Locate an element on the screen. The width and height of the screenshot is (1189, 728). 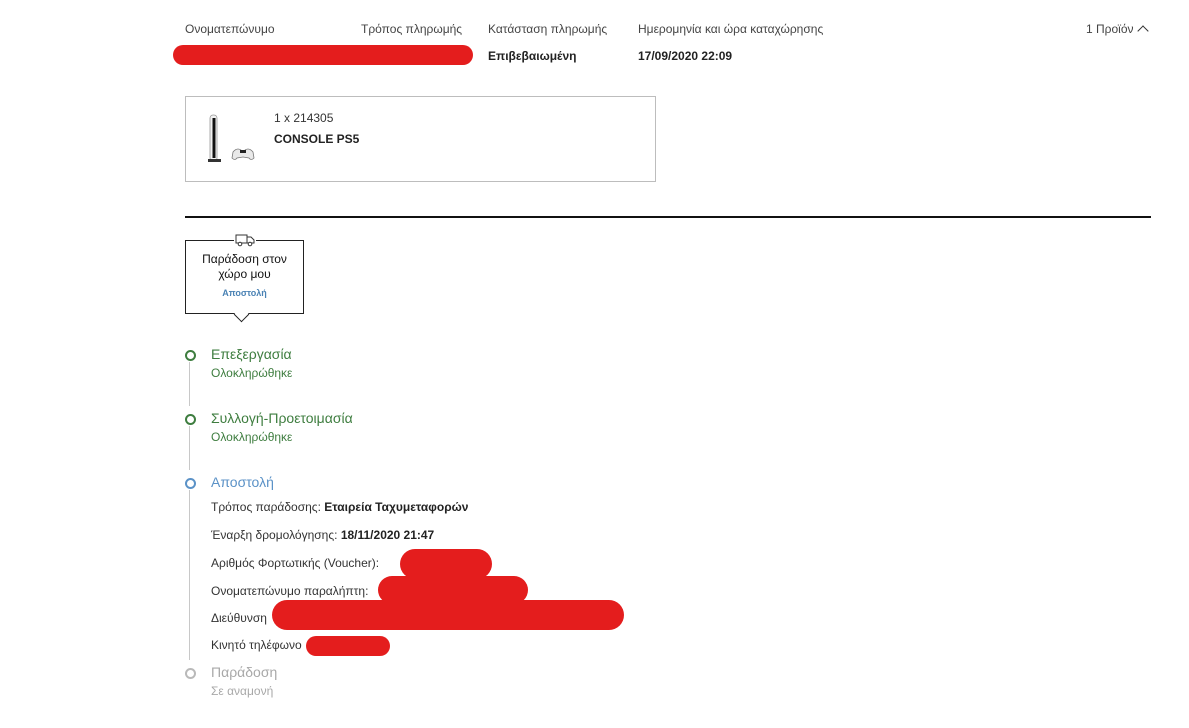
step-dot-pending is located at coordinates (190, 673).